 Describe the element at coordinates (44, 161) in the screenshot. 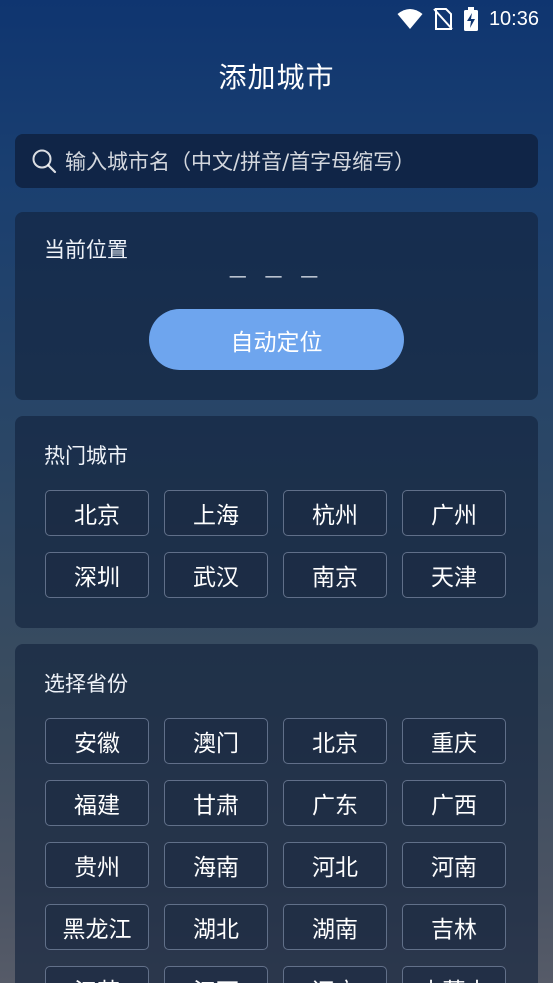

I see `search-icon` at that location.